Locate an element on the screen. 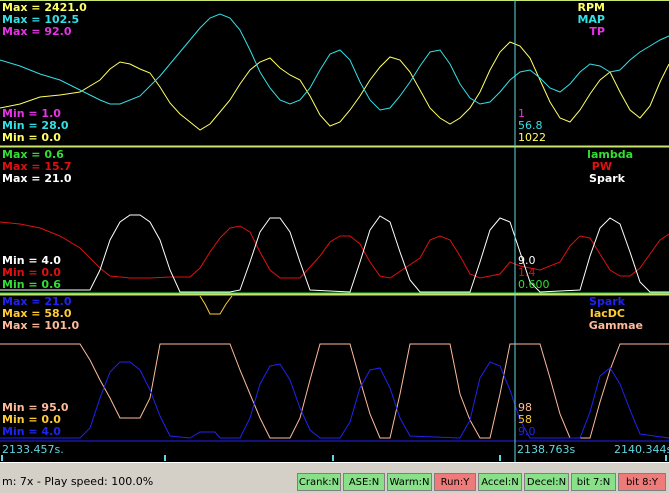 The image size is (669, 493). flag-label: Warm:N is located at coordinates (409, 482).